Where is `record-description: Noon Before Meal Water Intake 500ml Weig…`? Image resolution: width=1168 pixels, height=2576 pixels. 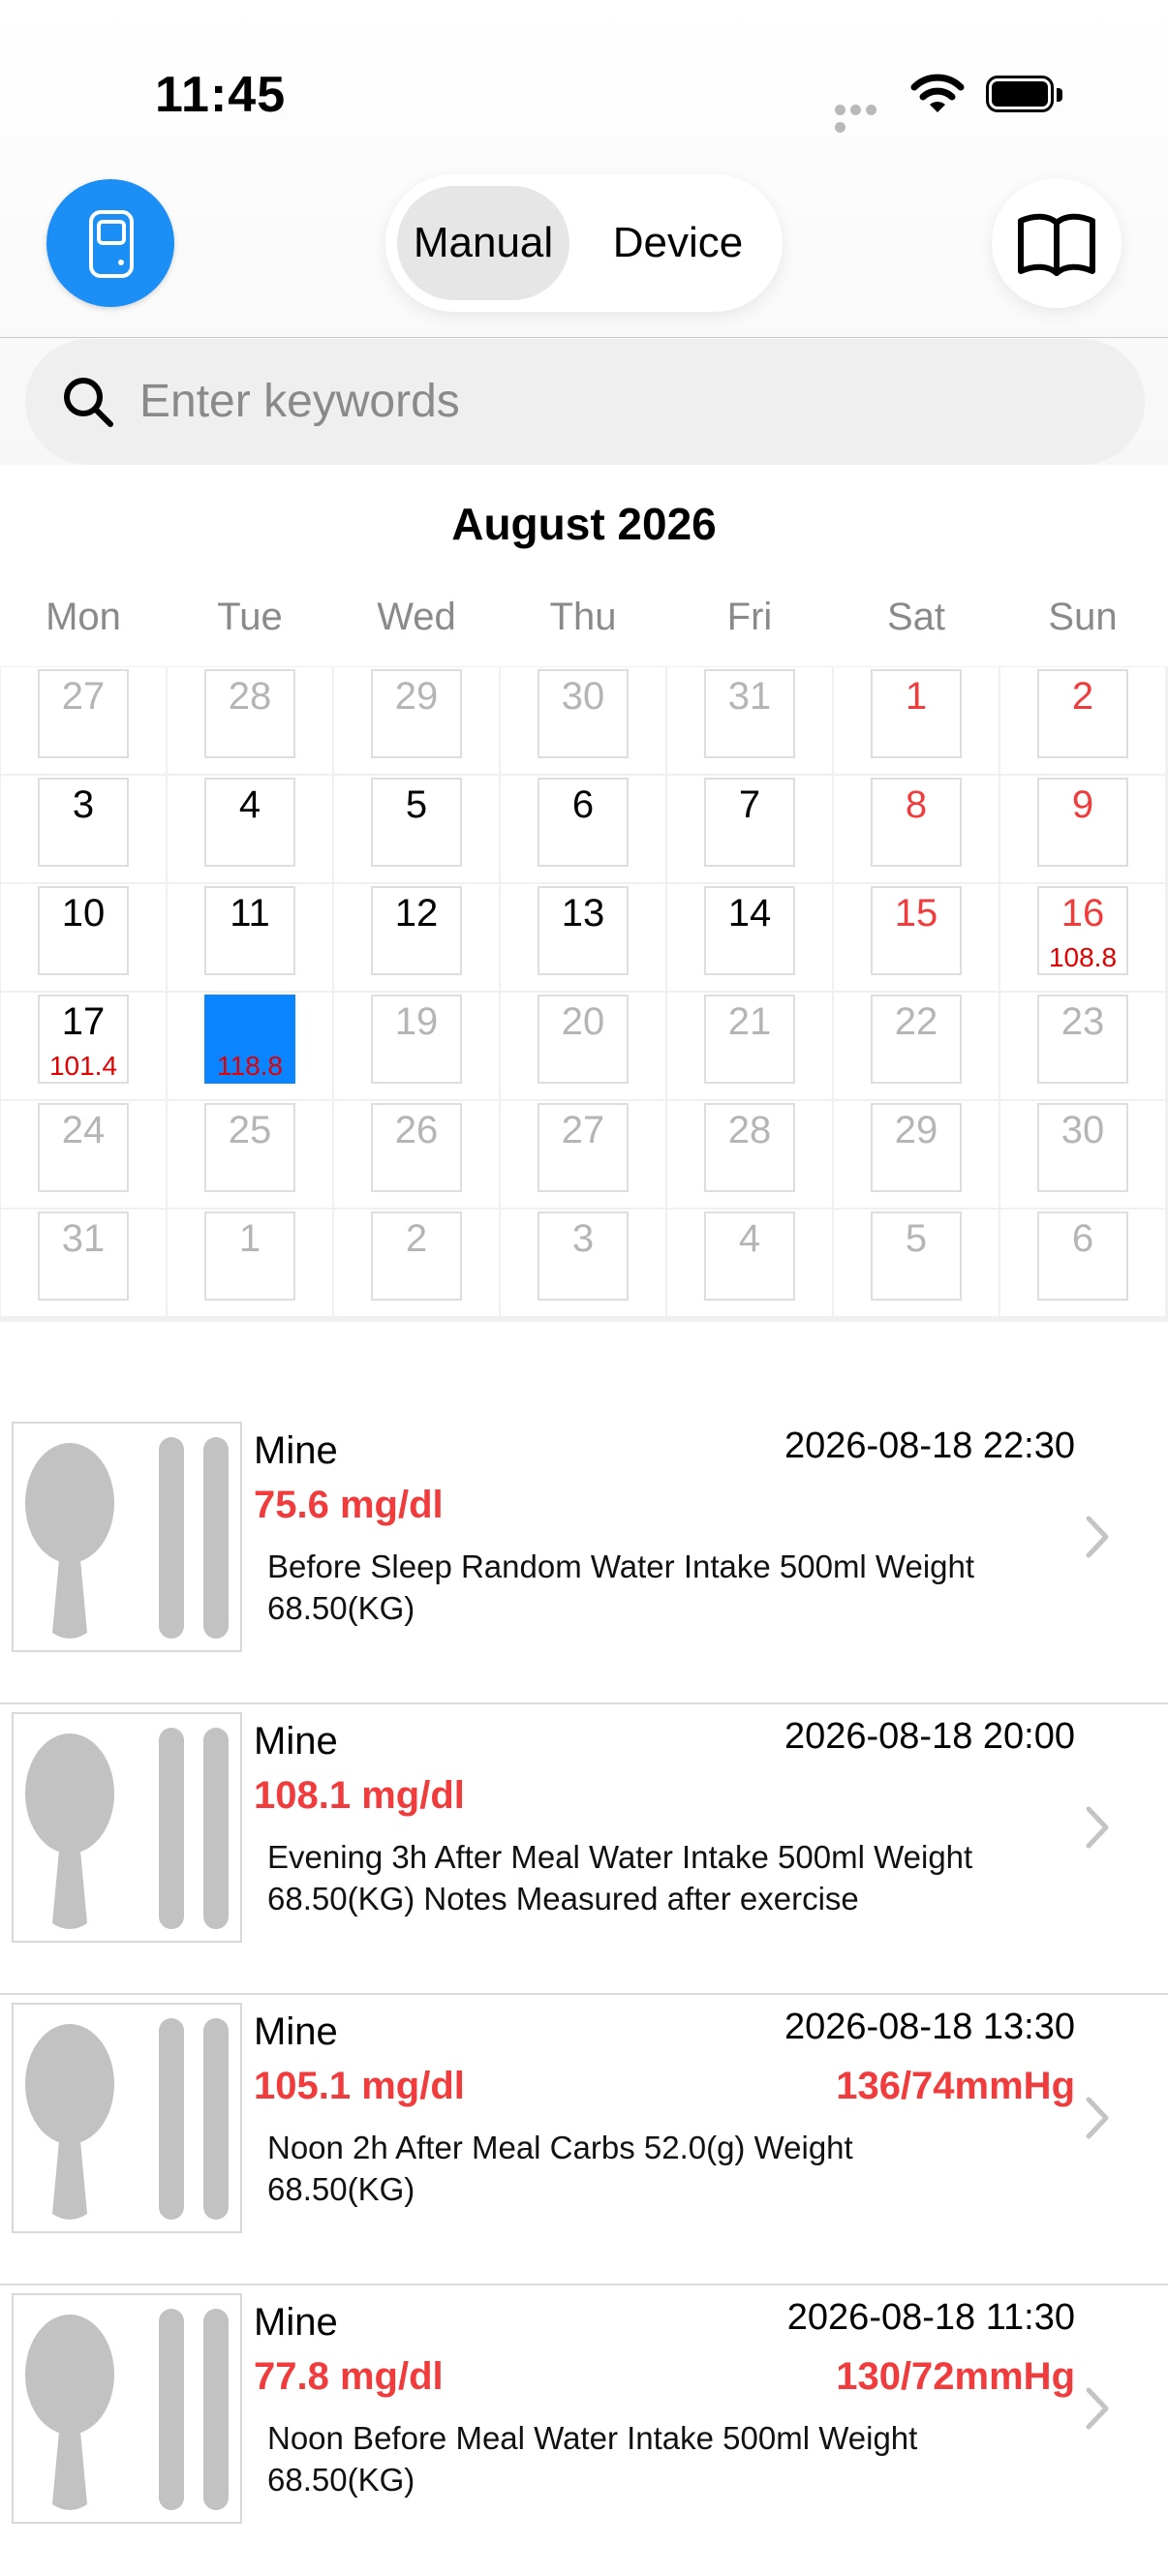
record-description: Noon Before Meal Water Intake 500ml Weig… is located at coordinates (592, 2459).